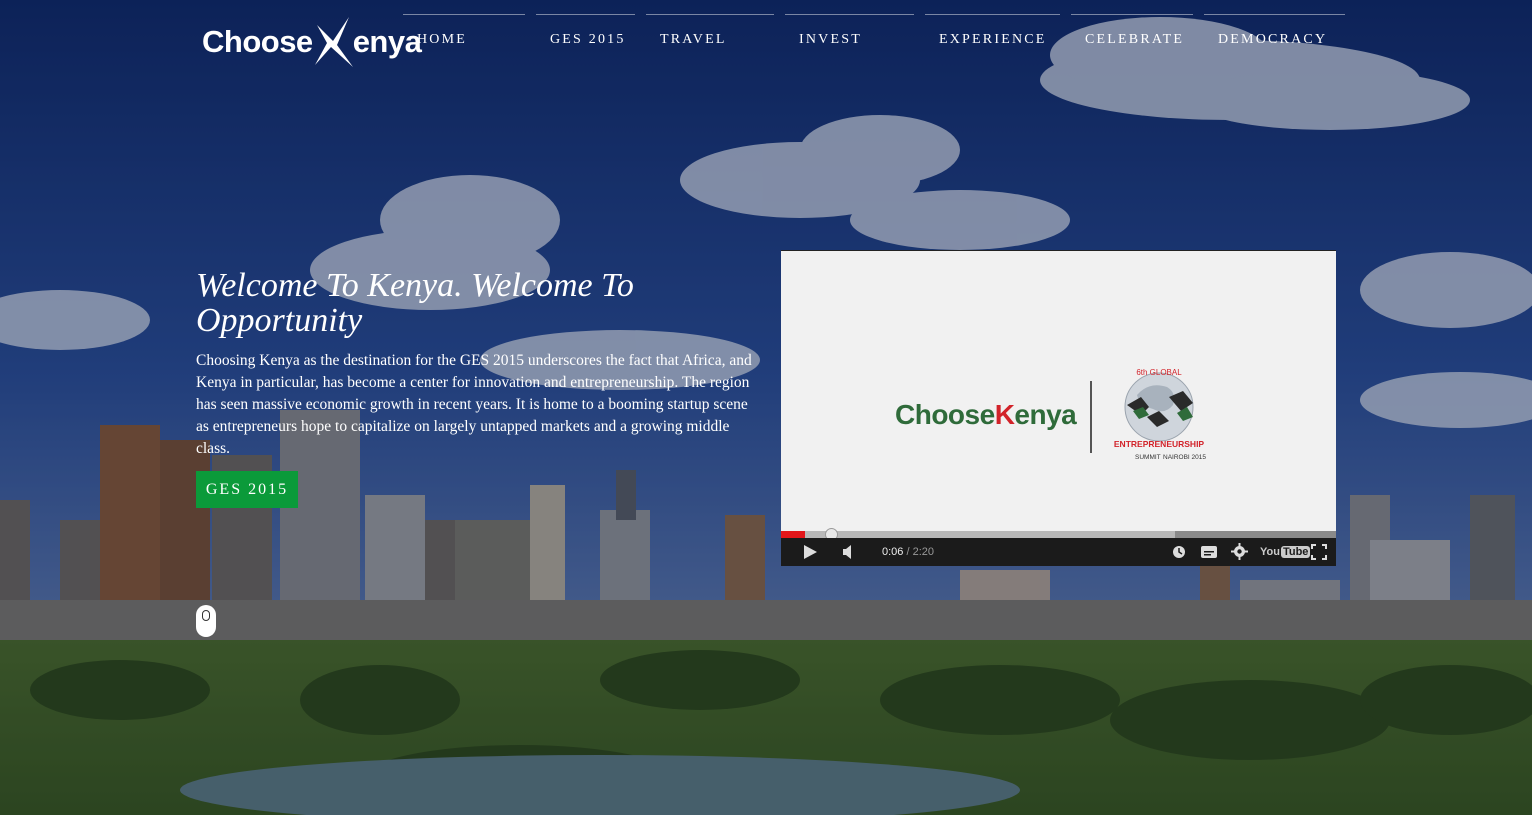  What do you see at coordinates (247, 489) in the screenshot?
I see `ges-2015-button: GES 2015` at bounding box center [247, 489].